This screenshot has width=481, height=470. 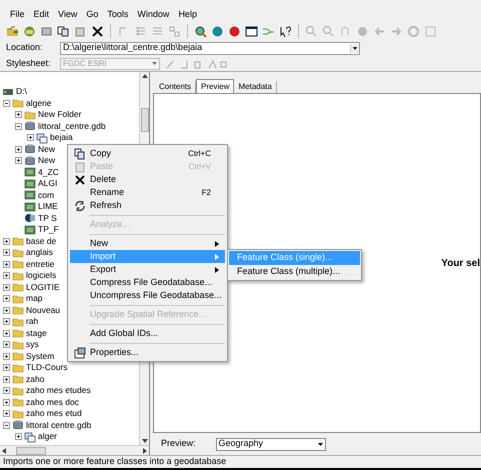 I want to click on menu-item: Export, so click(x=147, y=269).